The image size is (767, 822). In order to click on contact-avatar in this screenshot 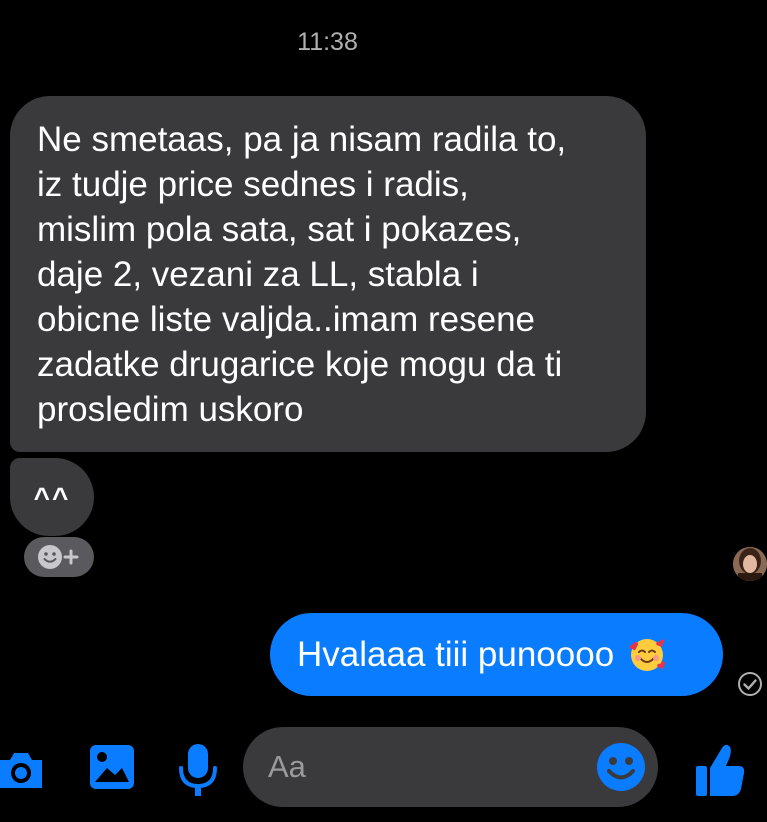, I will do `click(750, 564)`.